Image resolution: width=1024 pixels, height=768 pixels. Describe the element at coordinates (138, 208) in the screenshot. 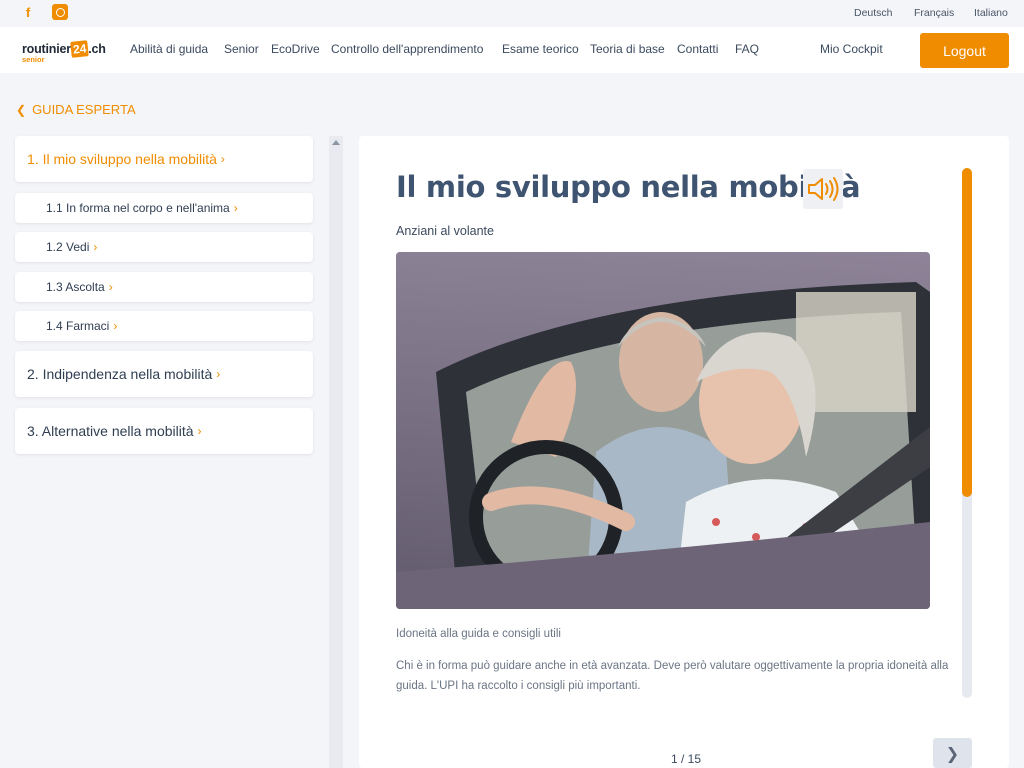

I see `sidebar-item-label: 1.1 In forma nel corpo e nell'anima` at that location.